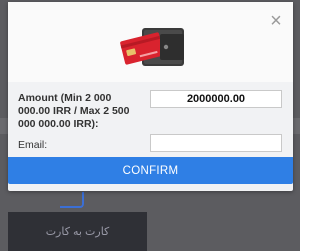 This screenshot has height=251, width=320. What do you see at coordinates (72, 200) in the screenshot?
I see `card-to-card-icon` at bounding box center [72, 200].